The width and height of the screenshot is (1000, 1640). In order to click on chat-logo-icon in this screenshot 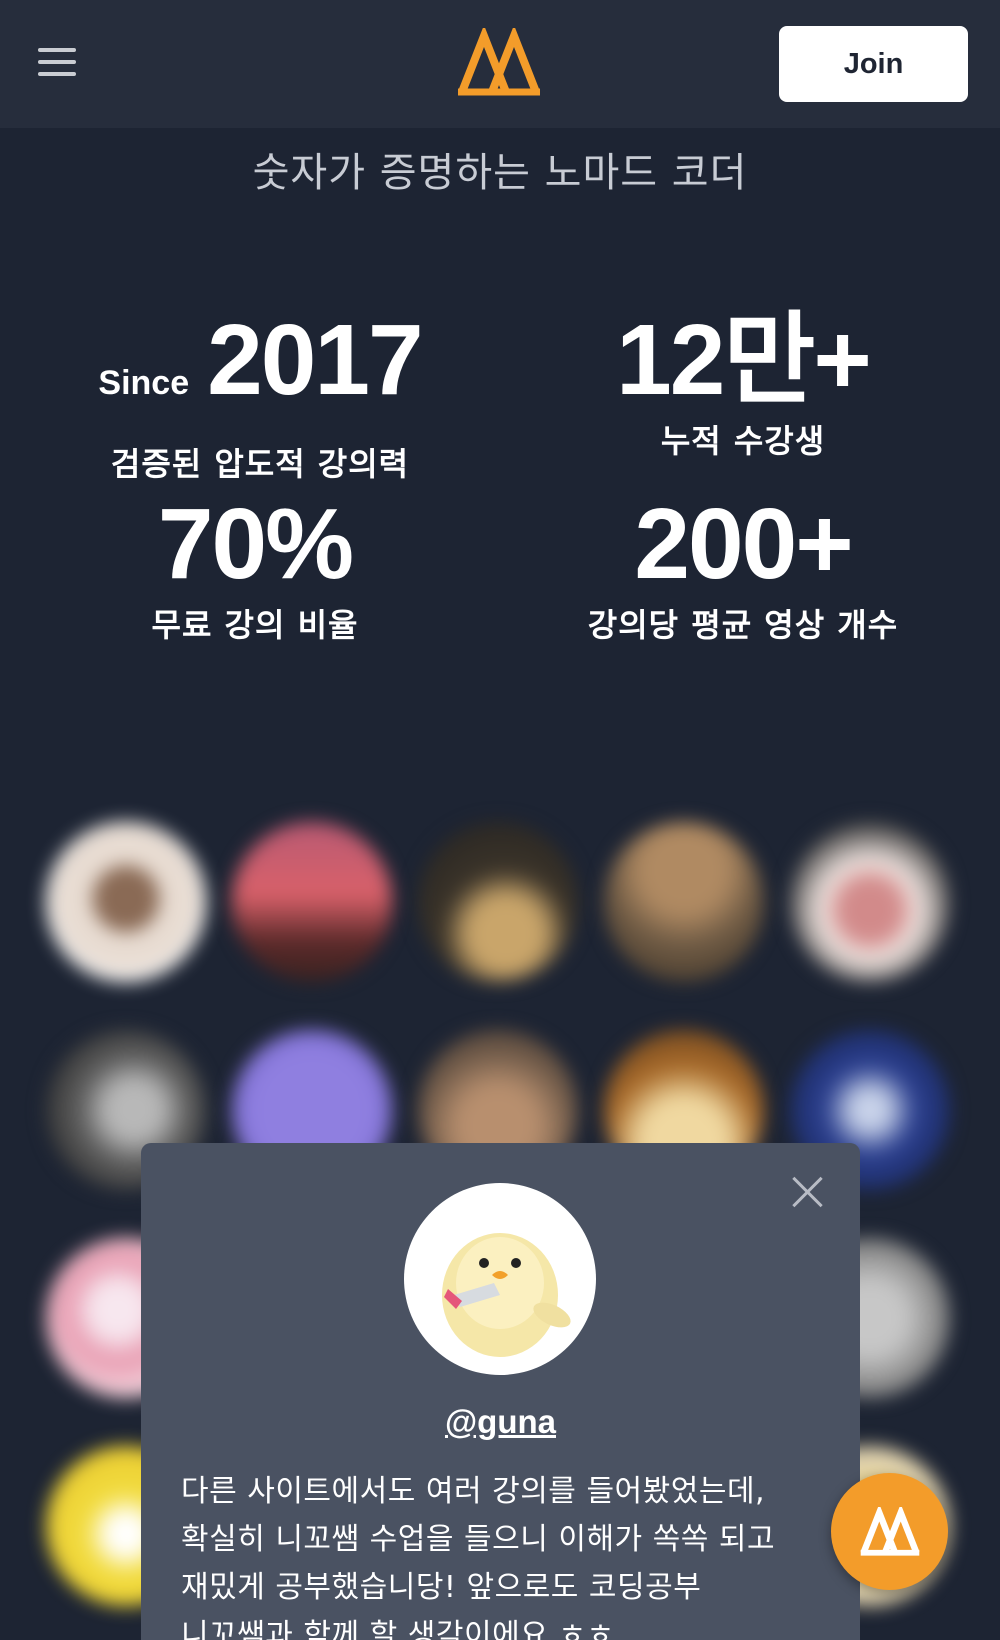, I will do `click(890, 1531)`.